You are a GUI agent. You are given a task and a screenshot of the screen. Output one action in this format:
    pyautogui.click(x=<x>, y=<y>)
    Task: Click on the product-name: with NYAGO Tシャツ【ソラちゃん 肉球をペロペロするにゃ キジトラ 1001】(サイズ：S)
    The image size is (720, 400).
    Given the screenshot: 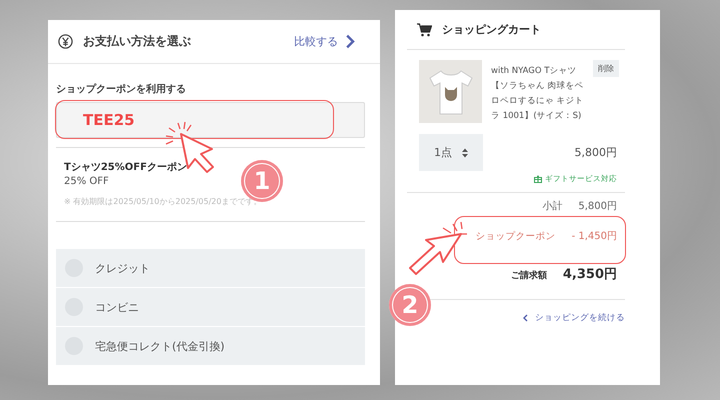 What is the action you would take?
    pyautogui.click(x=538, y=94)
    